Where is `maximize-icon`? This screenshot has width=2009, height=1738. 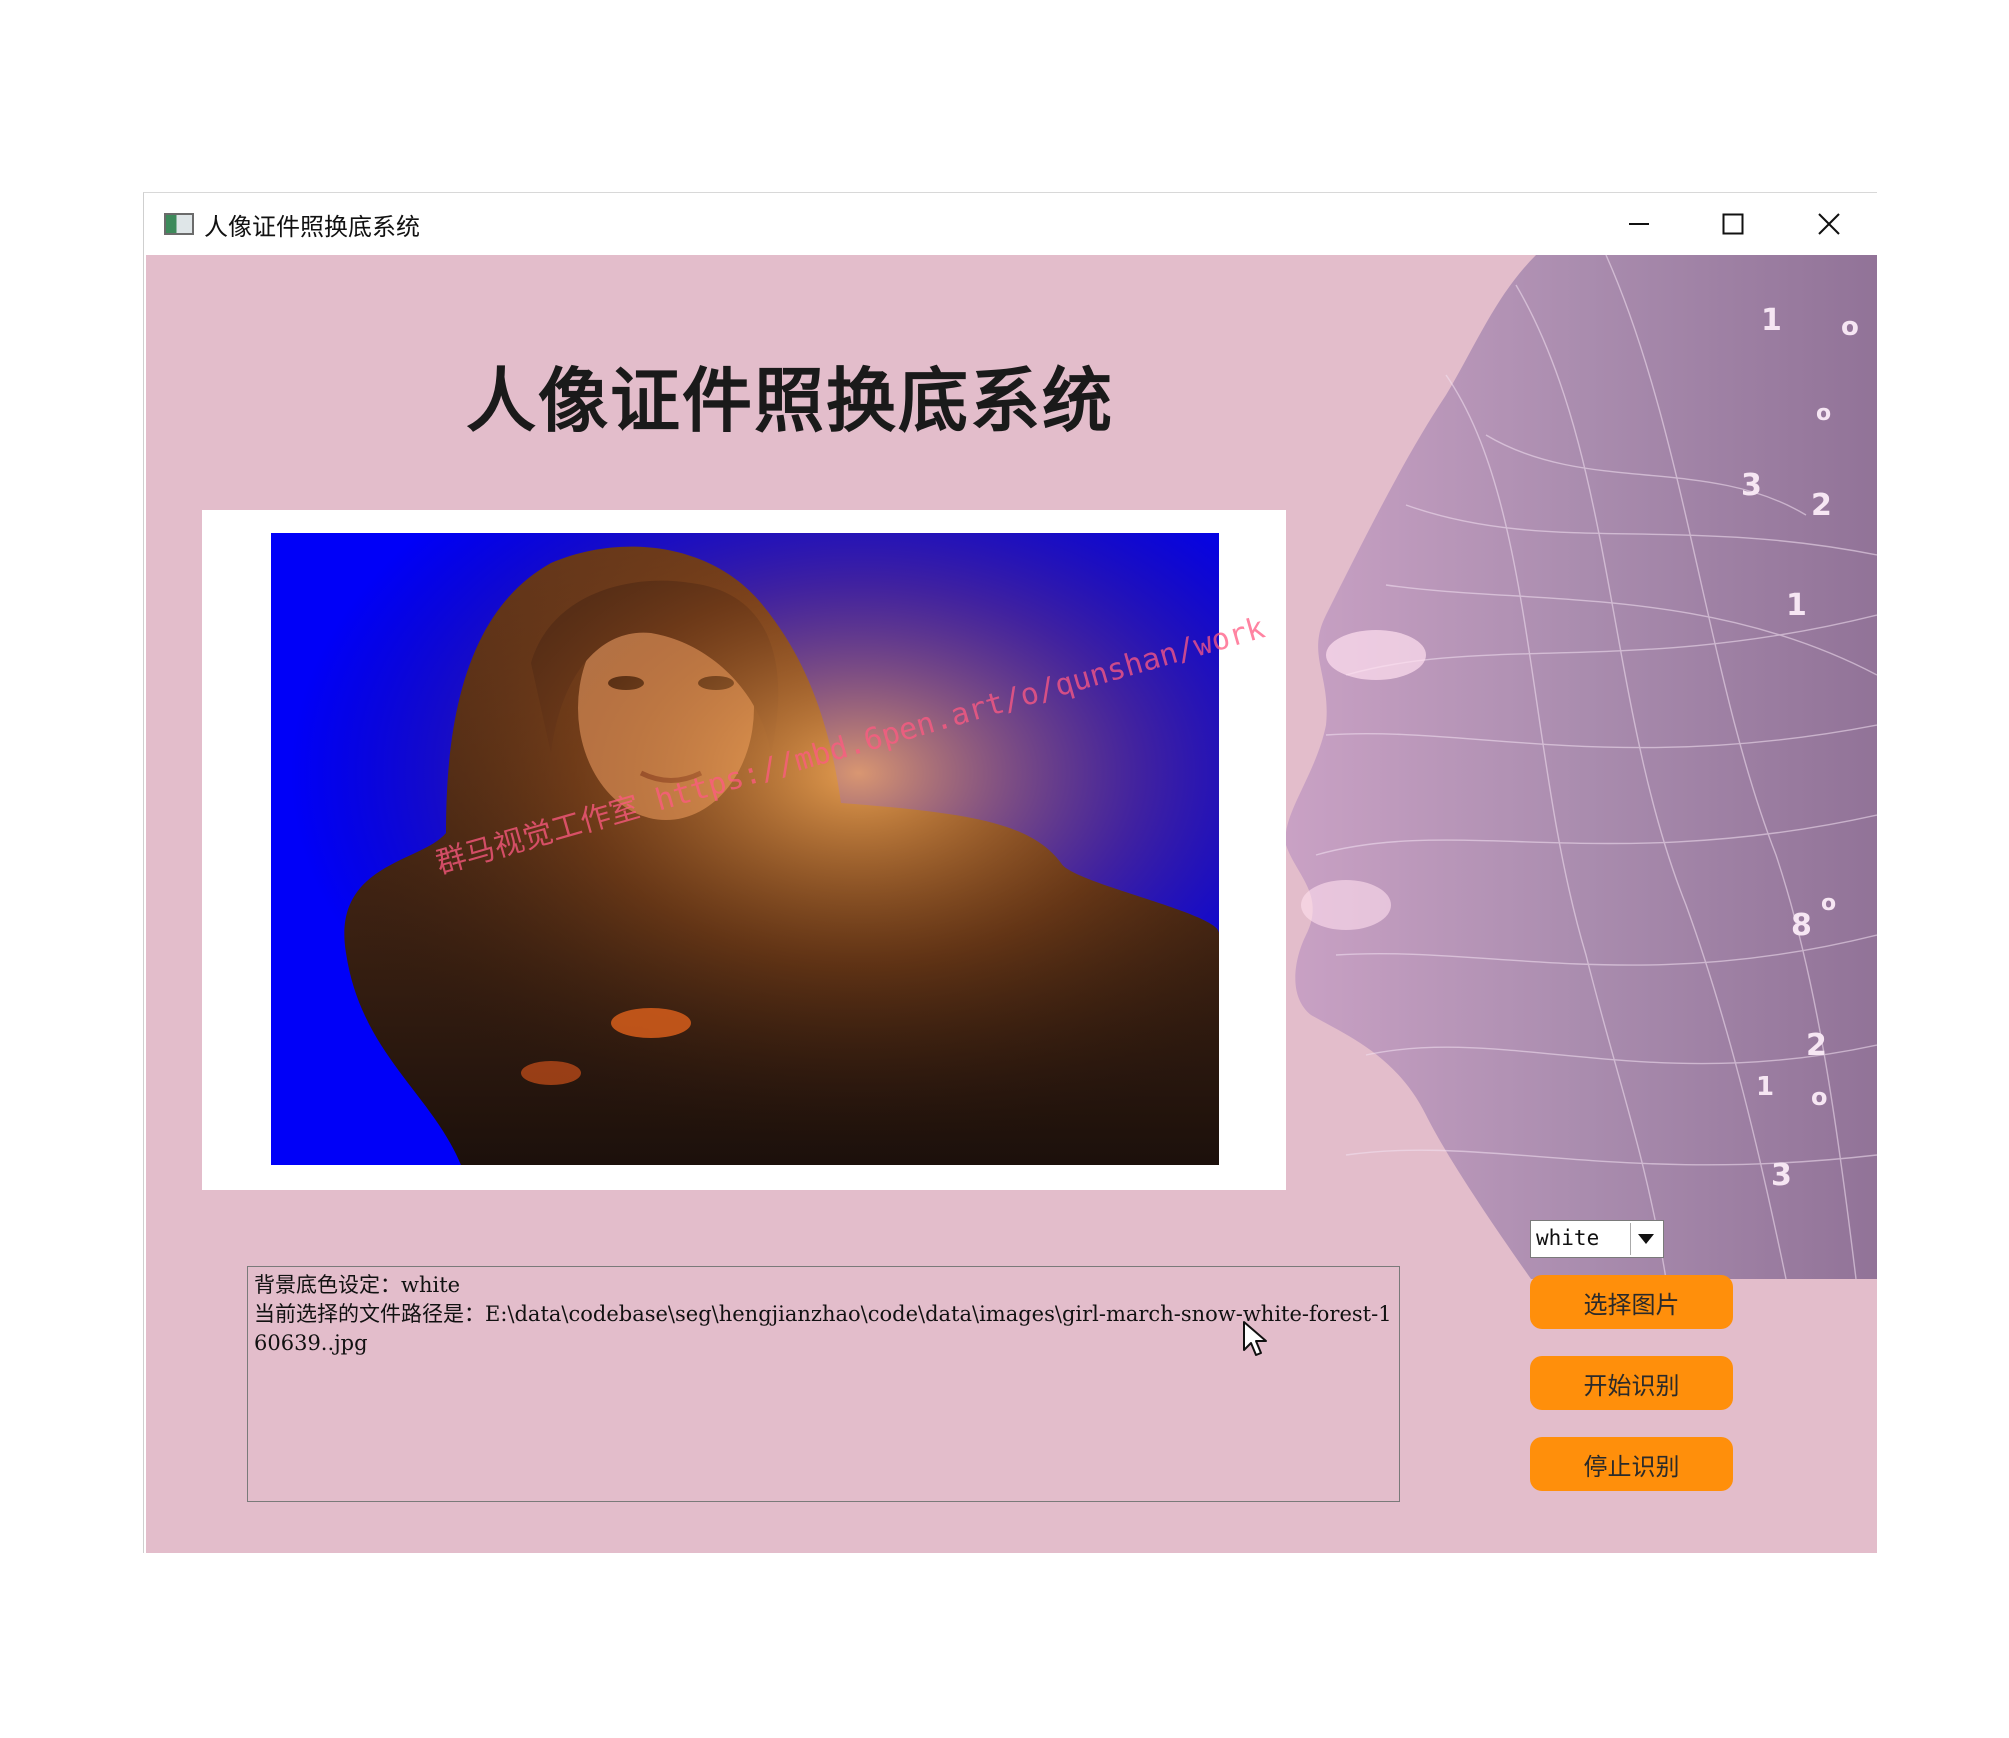 maximize-icon is located at coordinates (1733, 224).